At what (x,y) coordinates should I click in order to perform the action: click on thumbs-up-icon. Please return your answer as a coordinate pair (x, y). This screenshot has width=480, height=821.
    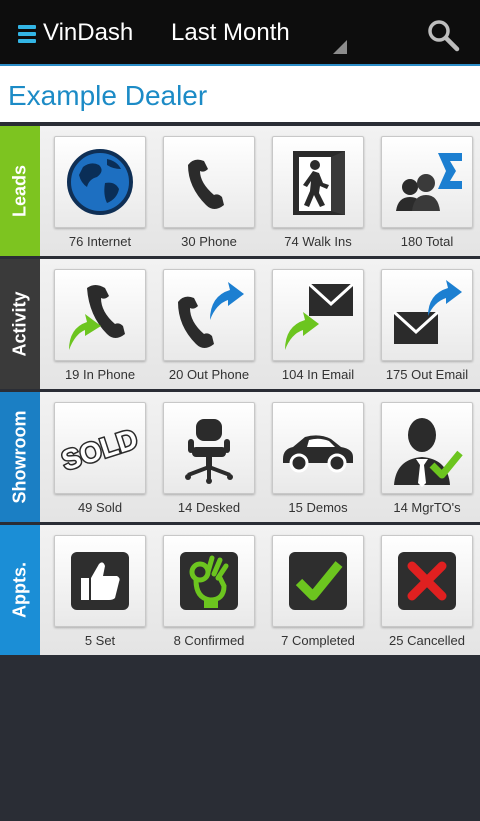
    Looking at the image, I should click on (100, 581).